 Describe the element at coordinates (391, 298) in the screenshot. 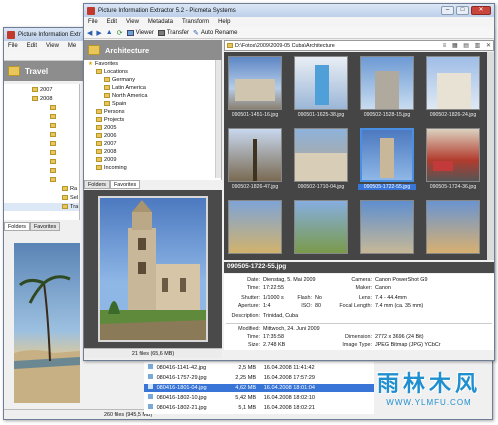

I see `lens-value: 7.4 - 44.4mm` at that location.